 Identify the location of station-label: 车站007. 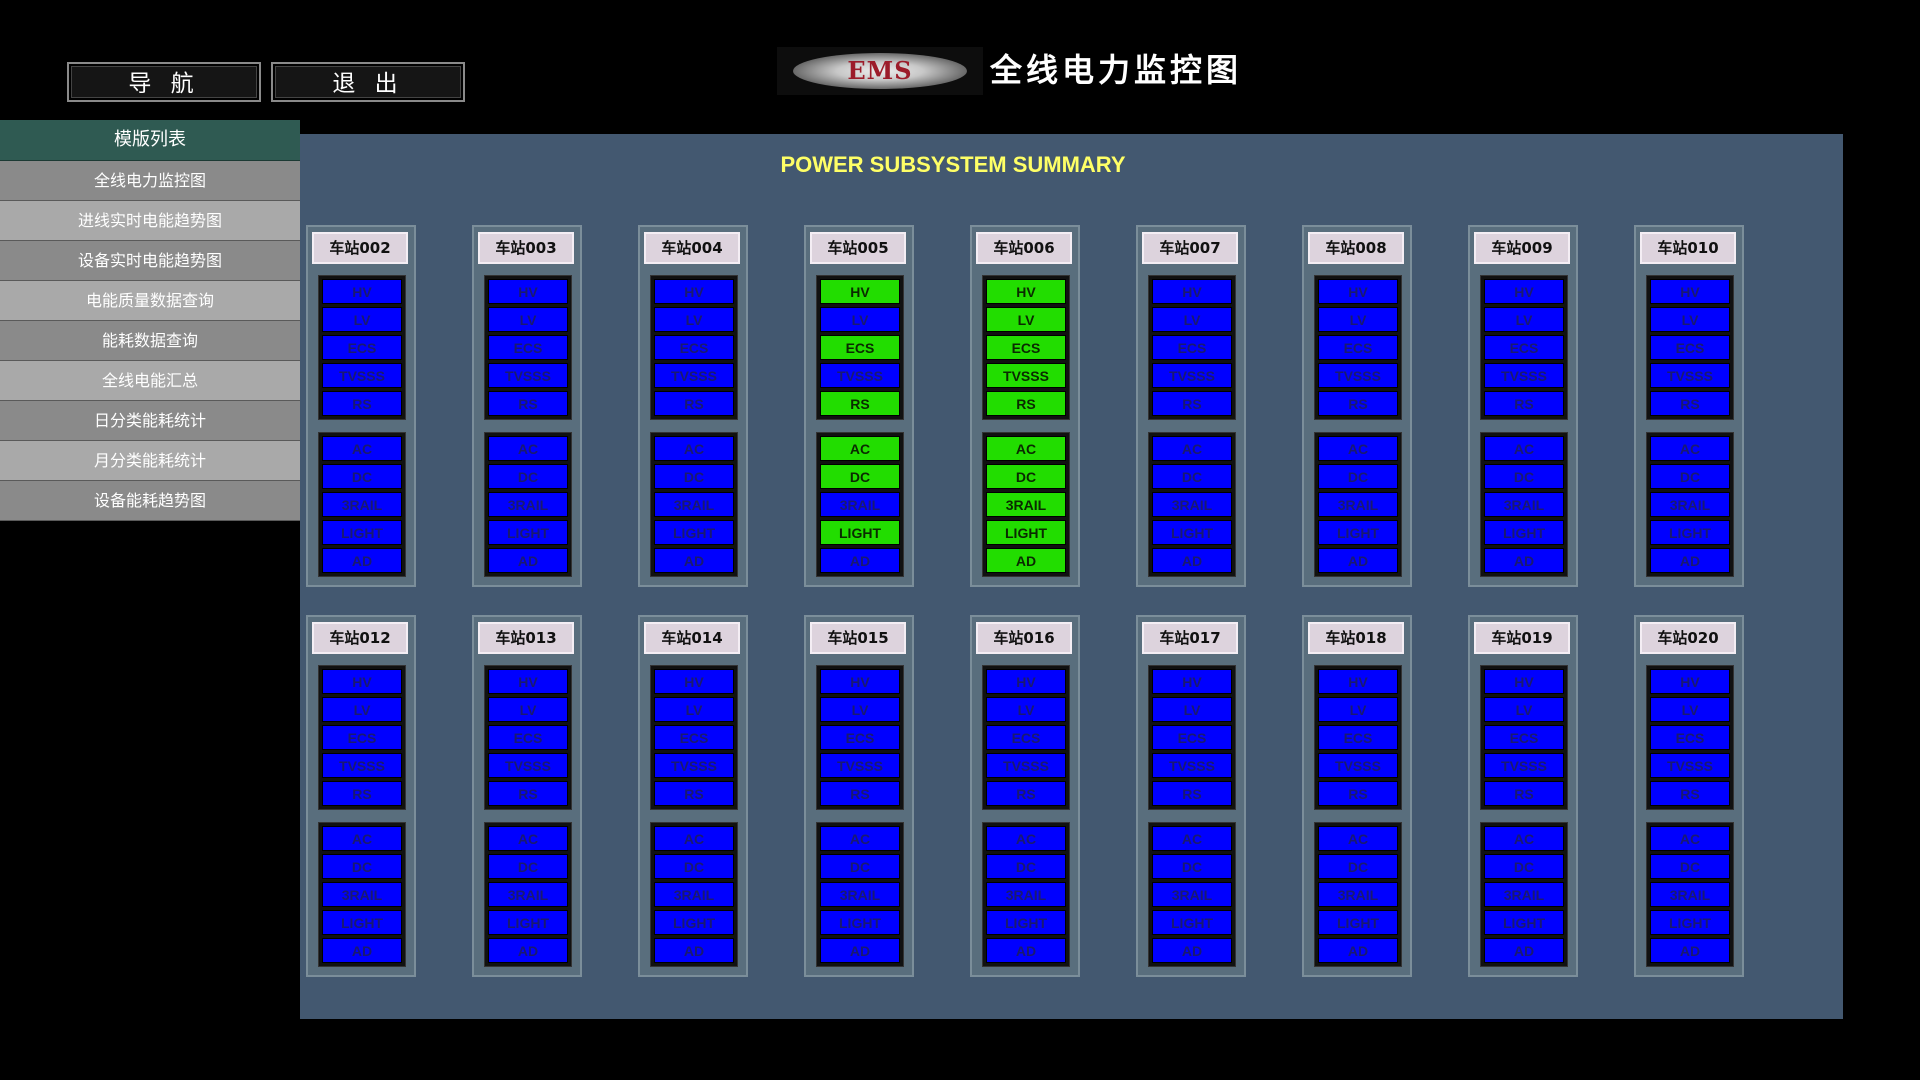
(1190, 248).